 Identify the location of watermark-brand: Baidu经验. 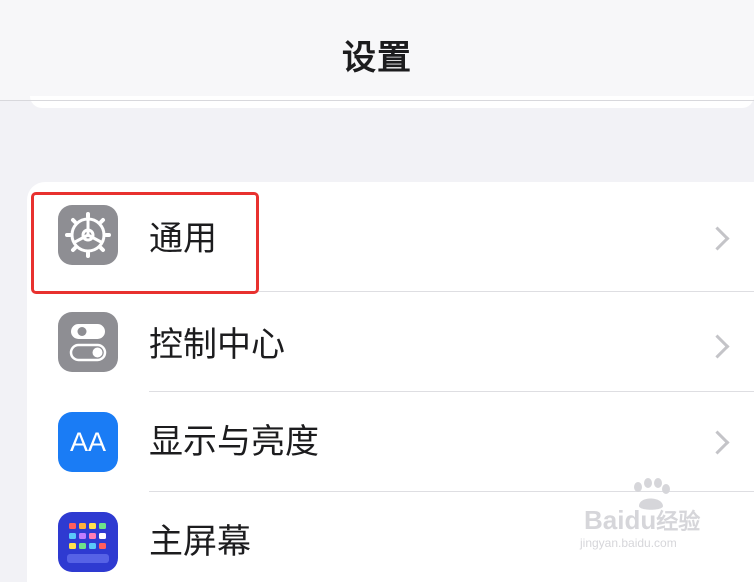
(642, 520).